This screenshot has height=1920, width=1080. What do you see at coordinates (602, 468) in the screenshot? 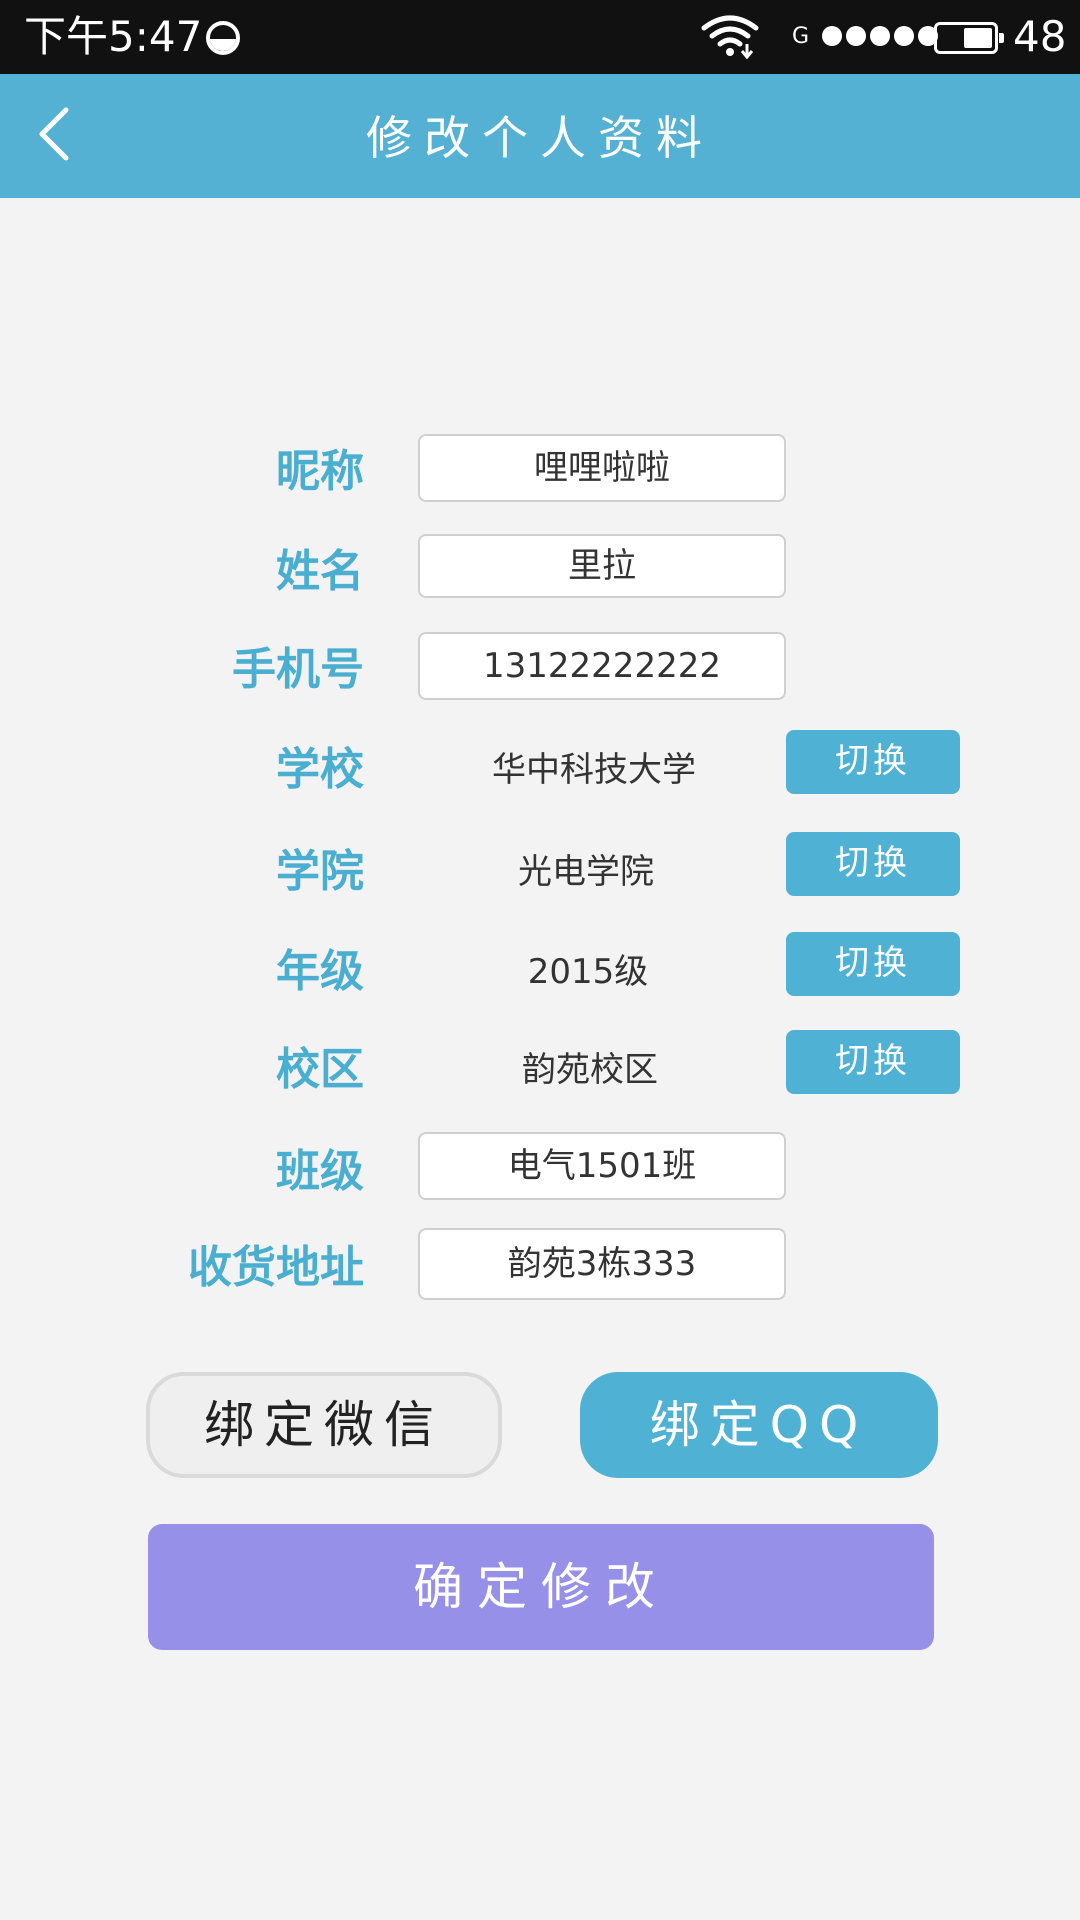
I see `nickname-input: 哩哩啦啦` at bounding box center [602, 468].